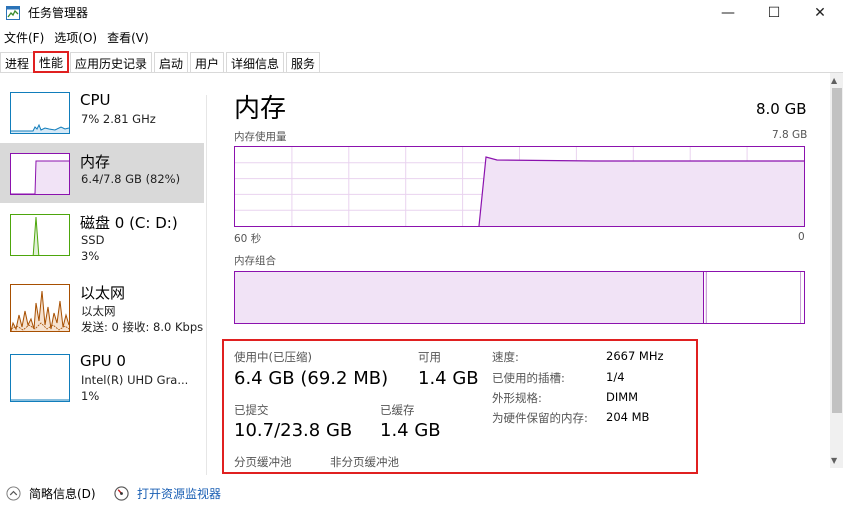  What do you see at coordinates (131, 179) in the screenshot?
I see `sidebar-item-subtitle: 6.4/7.8 GB (82%)` at bounding box center [131, 179].